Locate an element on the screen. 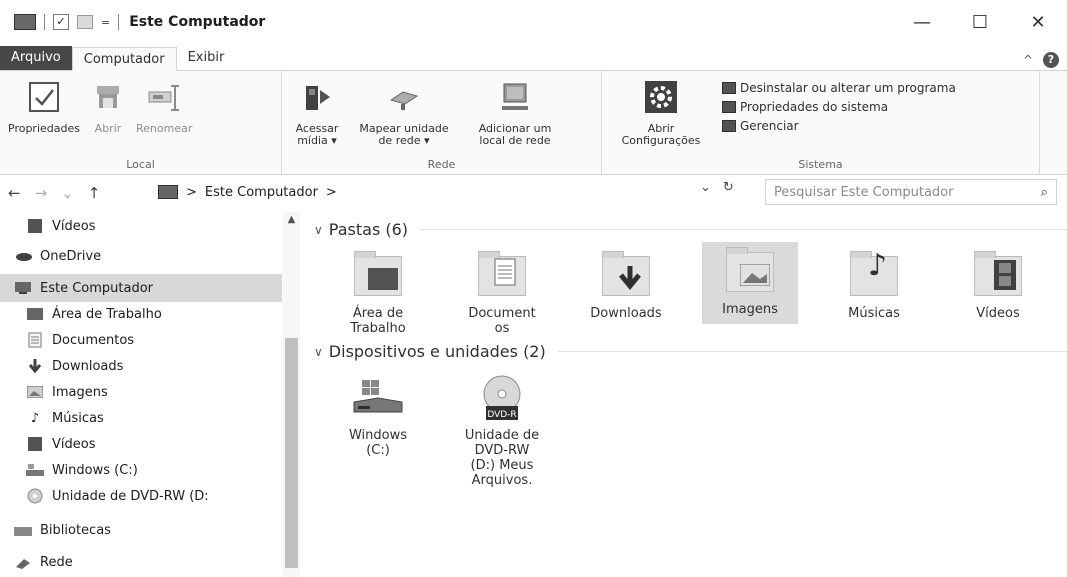 Image resolution: width=1067 pixels, height=577 pixels. folders-section-header: ∨ Pastas (6) is located at coordinates (690, 229).